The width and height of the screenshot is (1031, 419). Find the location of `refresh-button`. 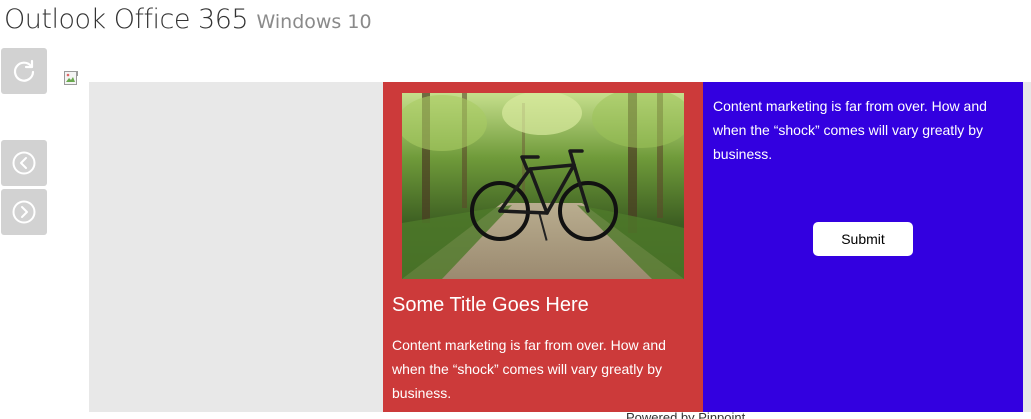

refresh-button is located at coordinates (24, 71).